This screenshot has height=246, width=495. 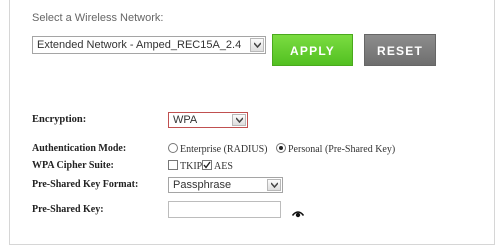 What do you see at coordinates (59, 119) in the screenshot?
I see `encryption-label: Encryption:` at bounding box center [59, 119].